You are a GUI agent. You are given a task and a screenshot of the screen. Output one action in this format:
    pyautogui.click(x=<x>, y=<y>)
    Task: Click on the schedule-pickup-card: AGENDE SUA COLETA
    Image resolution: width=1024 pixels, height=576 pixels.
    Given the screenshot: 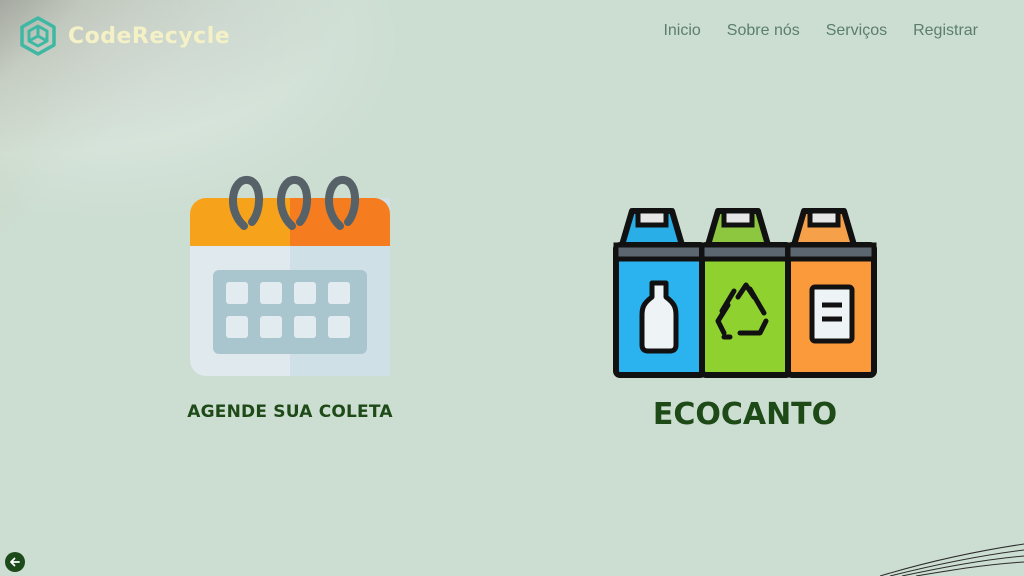 What is the action you would take?
    pyautogui.click(x=290, y=296)
    